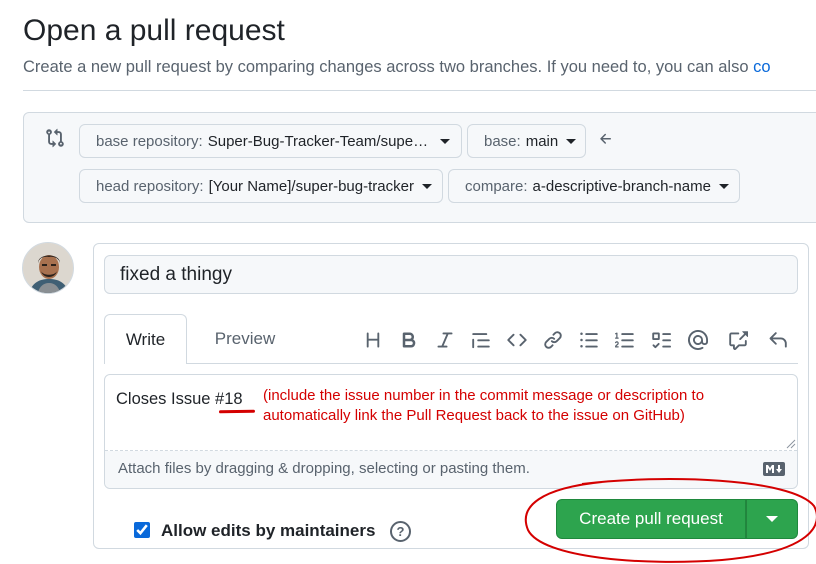 This screenshot has height=564, width=816. What do you see at coordinates (268, 530) in the screenshot?
I see `allow-edits-label: Allow edits by maintainers` at bounding box center [268, 530].